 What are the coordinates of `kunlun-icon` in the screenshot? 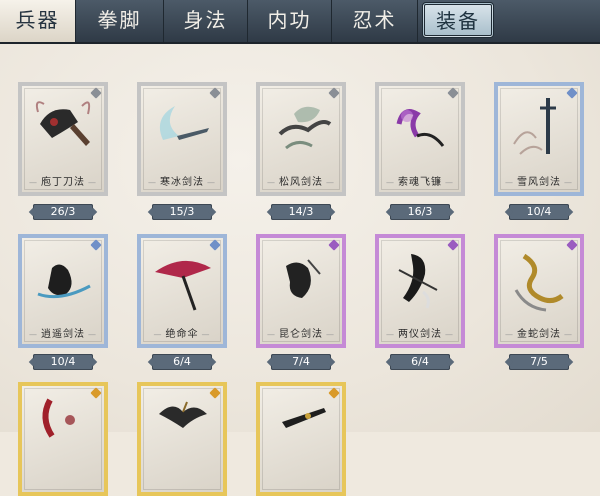 It's located at (303, 278).